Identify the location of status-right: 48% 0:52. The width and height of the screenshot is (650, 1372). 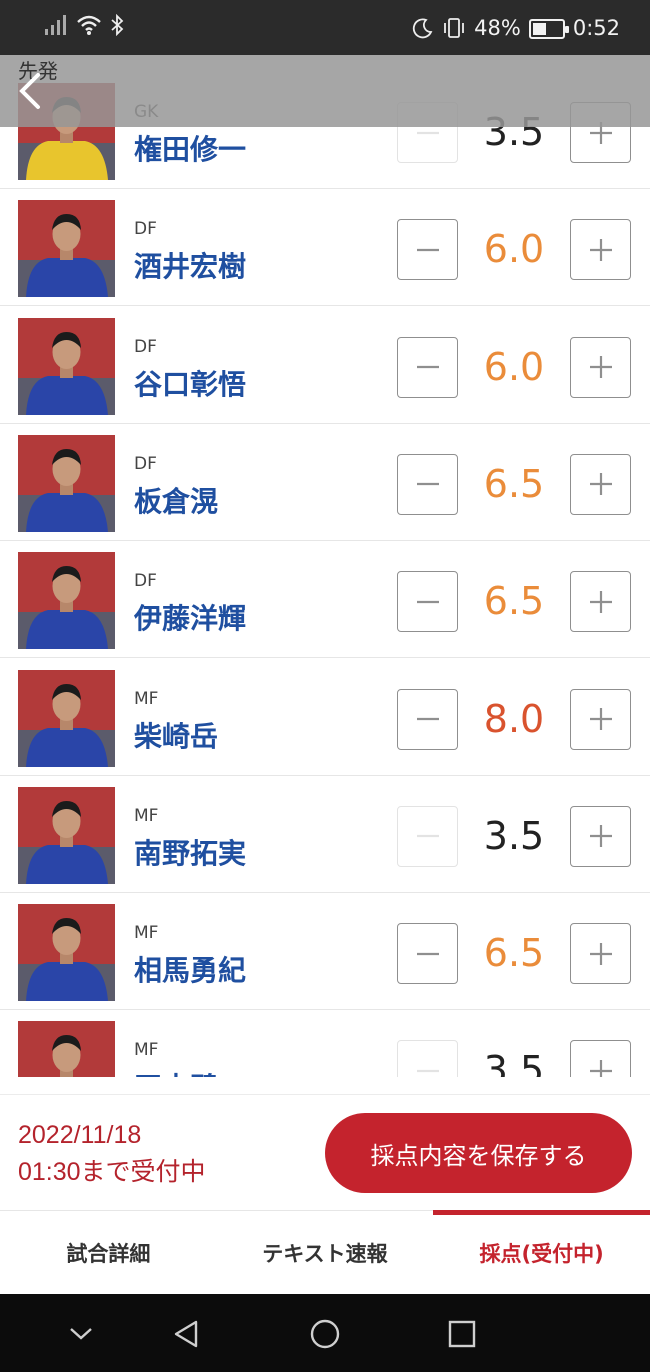
(516, 28).